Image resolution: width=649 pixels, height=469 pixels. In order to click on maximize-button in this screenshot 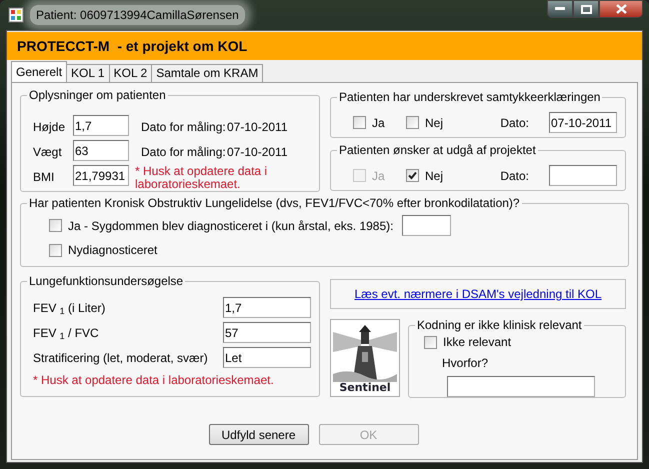, I will do `click(586, 9)`.